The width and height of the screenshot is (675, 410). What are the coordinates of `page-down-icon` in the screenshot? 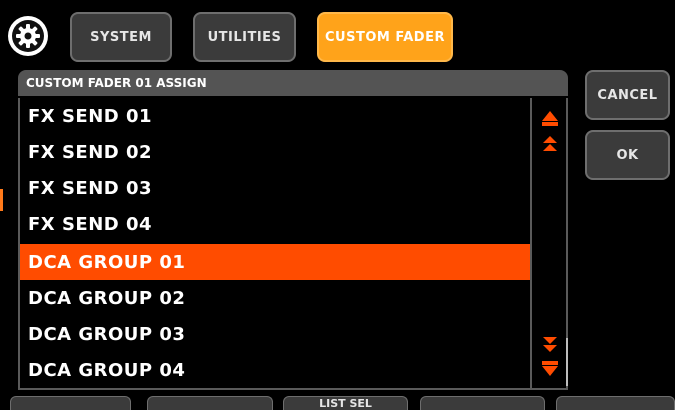 It's located at (550, 344).